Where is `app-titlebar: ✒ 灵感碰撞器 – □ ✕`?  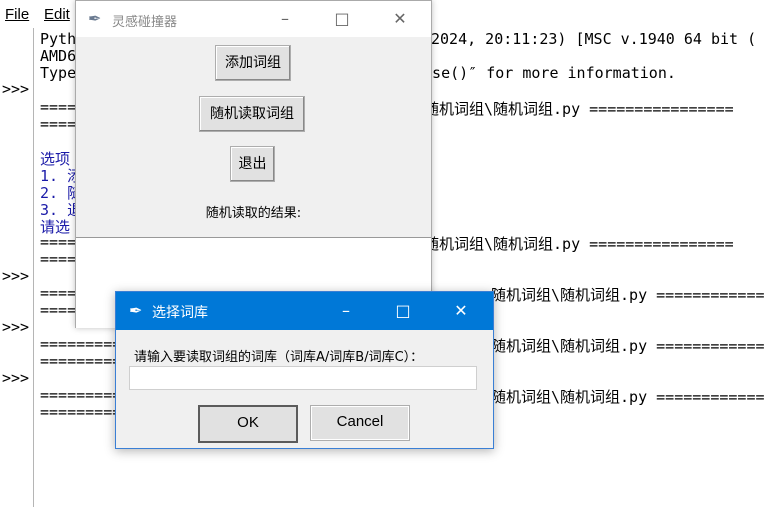
app-titlebar: ✒ 灵感碰撞器 – □ ✕ is located at coordinates (253, 19).